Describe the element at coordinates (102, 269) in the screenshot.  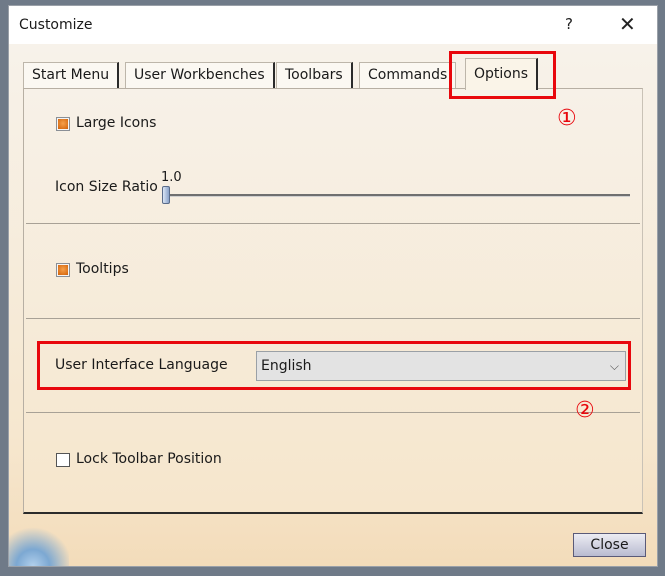
I see `tooltips-label: Tooltips` at that location.